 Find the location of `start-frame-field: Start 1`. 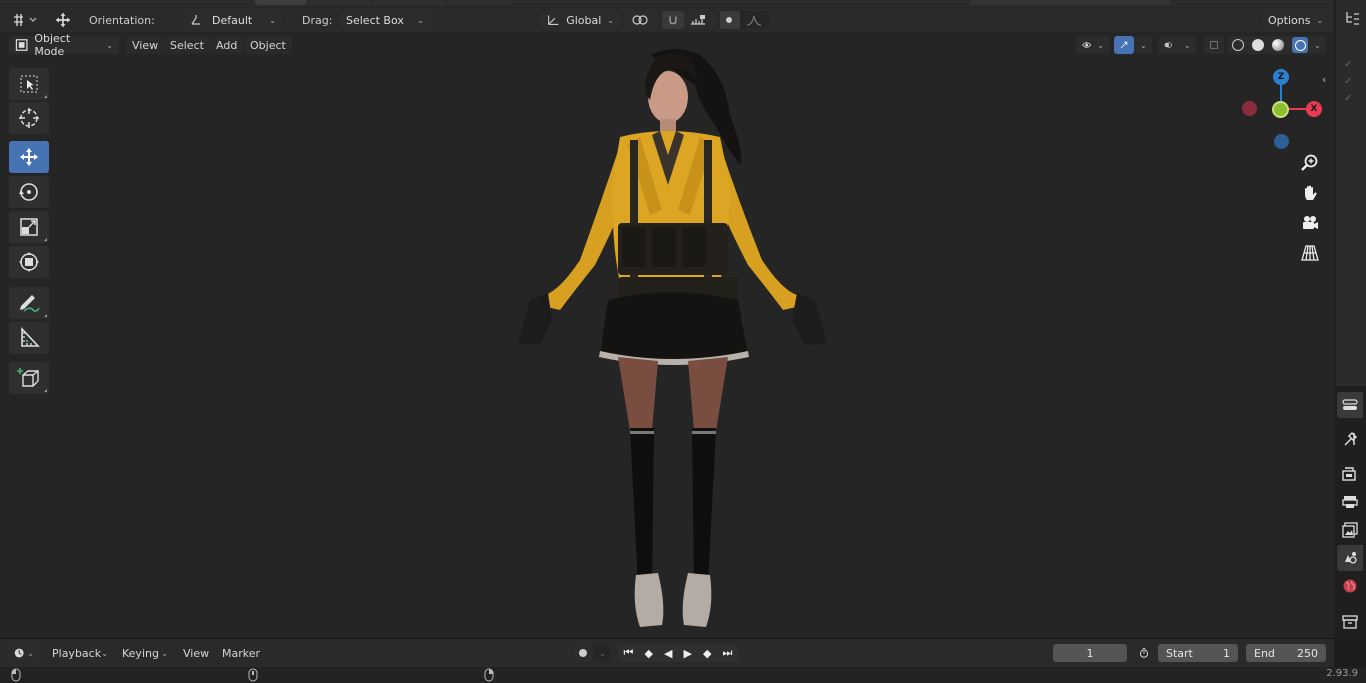

start-frame-field: Start 1 is located at coordinates (1198, 653).